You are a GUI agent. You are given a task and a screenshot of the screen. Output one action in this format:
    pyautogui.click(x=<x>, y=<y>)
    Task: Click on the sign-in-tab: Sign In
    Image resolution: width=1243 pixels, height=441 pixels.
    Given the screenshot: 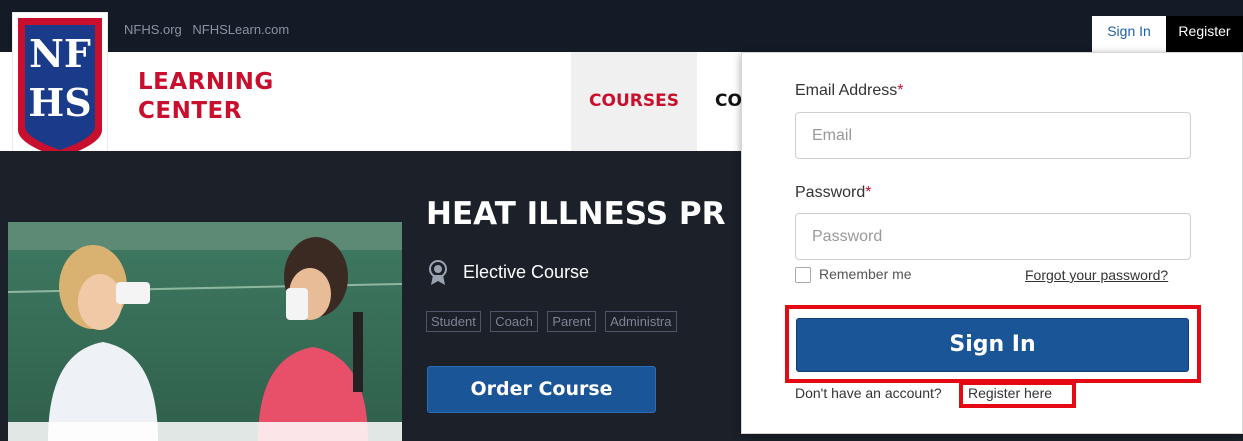 What is the action you would take?
    pyautogui.click(x=1129, y=34)
    